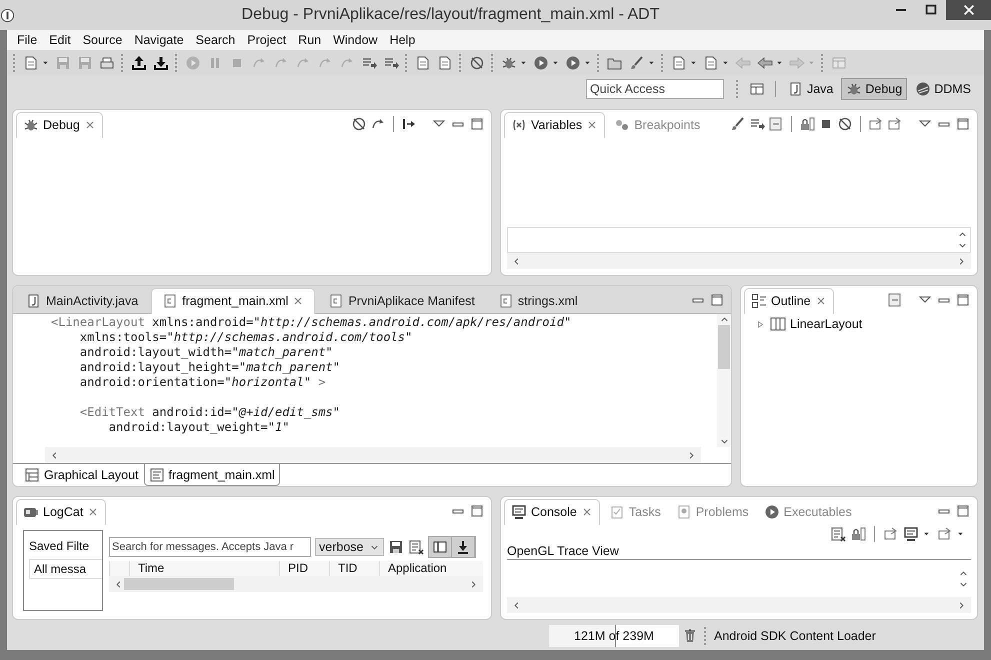  I want to click on arrow-right-icon, so click(797, 62).